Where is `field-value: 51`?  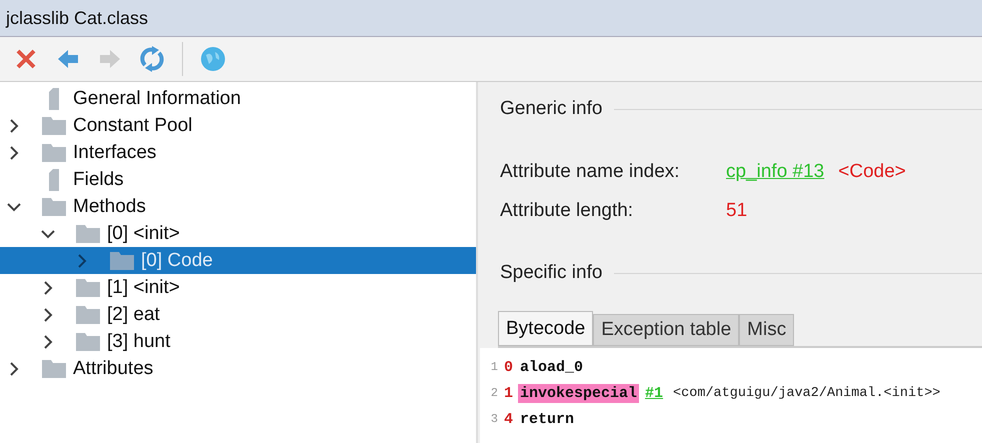 field-value: 51 is located at coordinates (737, 211).